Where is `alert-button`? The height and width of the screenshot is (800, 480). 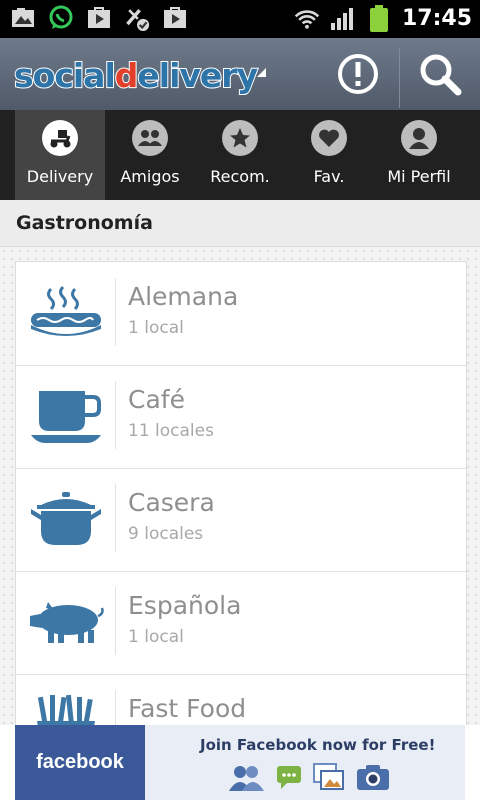 alert-button is located at coordinates (358, 74).